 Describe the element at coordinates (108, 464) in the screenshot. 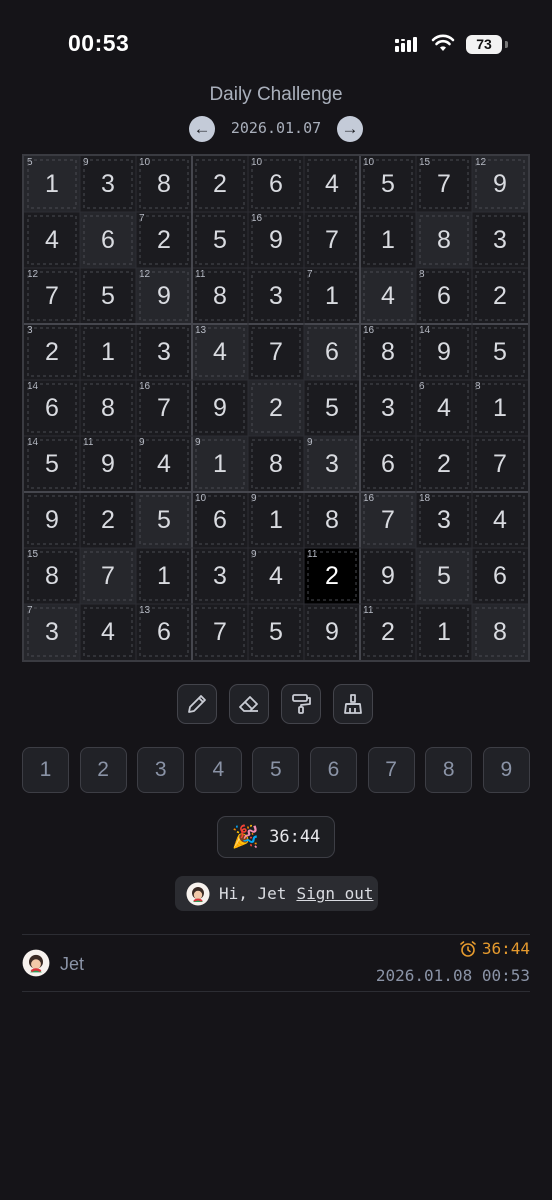

I see `board-cell: 9 11` at that location.